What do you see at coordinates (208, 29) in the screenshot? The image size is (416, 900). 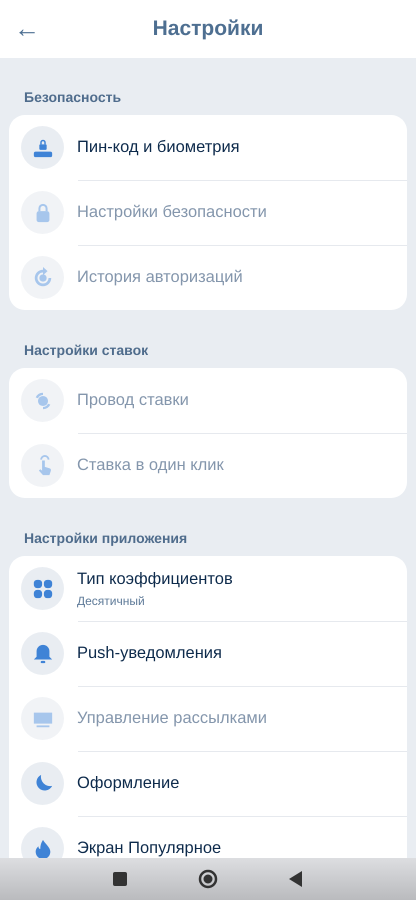 I see `page-title: Настройки` at bounding box center [208, 29].